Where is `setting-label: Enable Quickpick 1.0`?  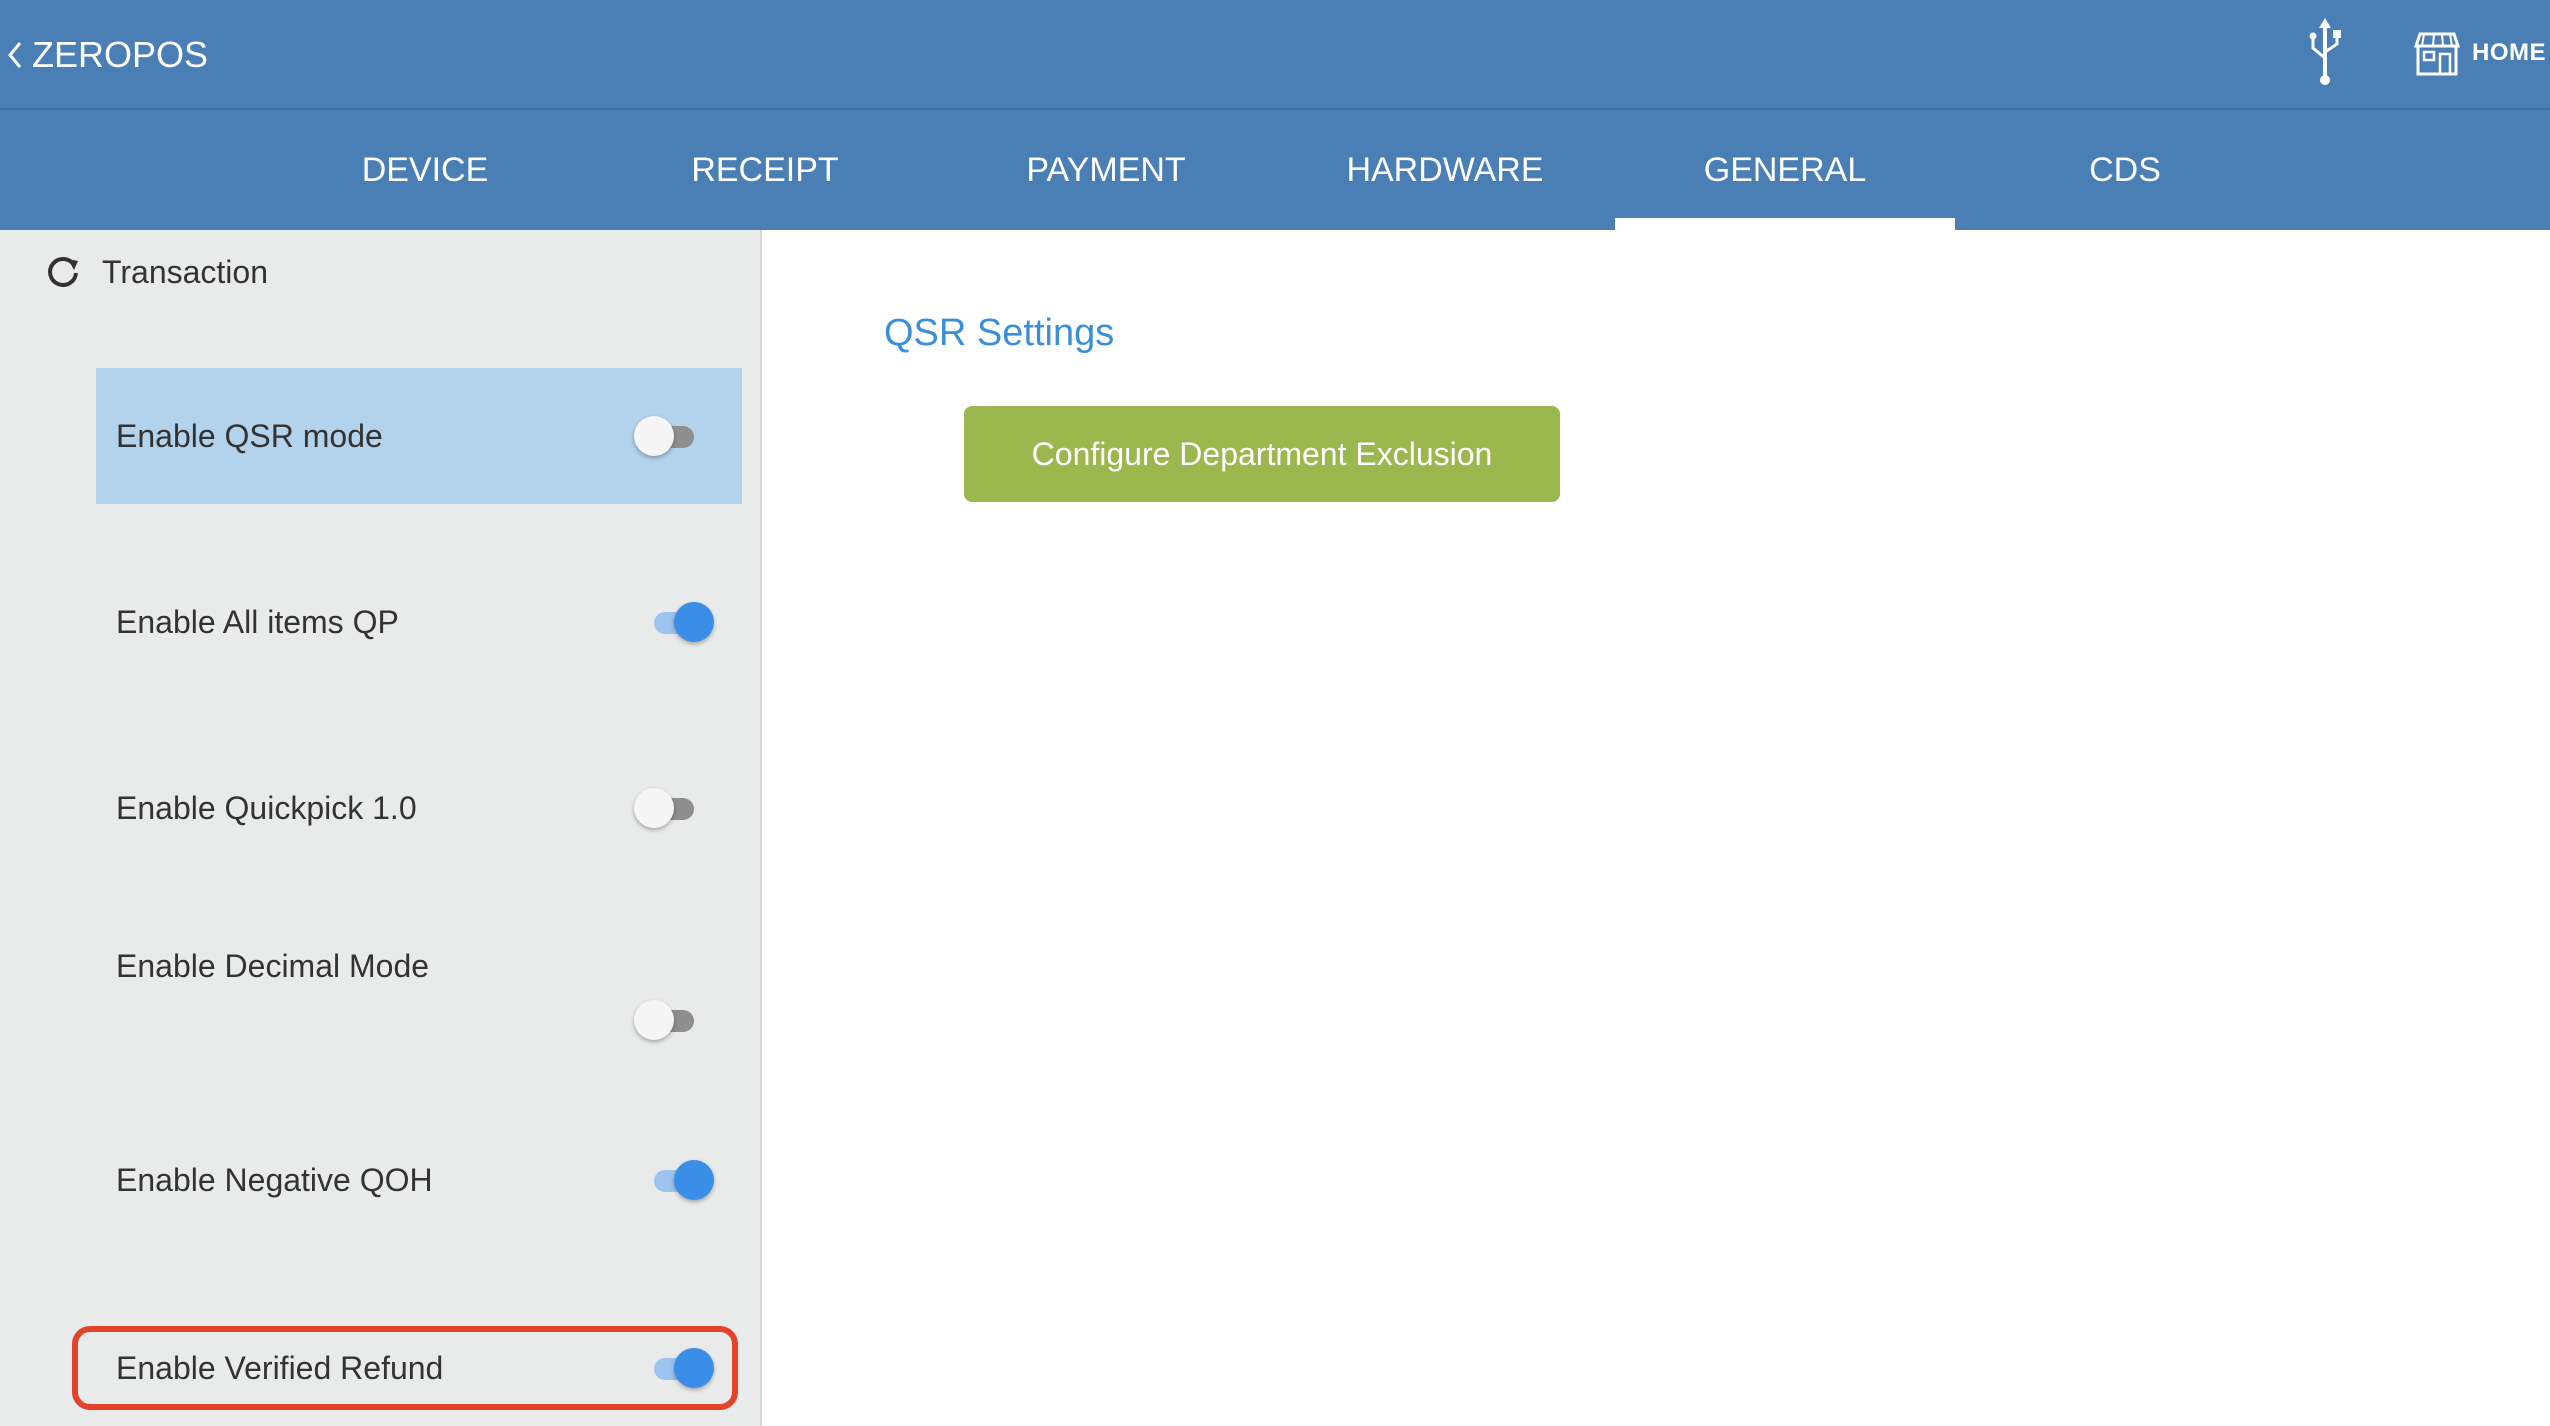
setting-label: Enable Quickpick 1.0 is located at coordinates (266, 807).